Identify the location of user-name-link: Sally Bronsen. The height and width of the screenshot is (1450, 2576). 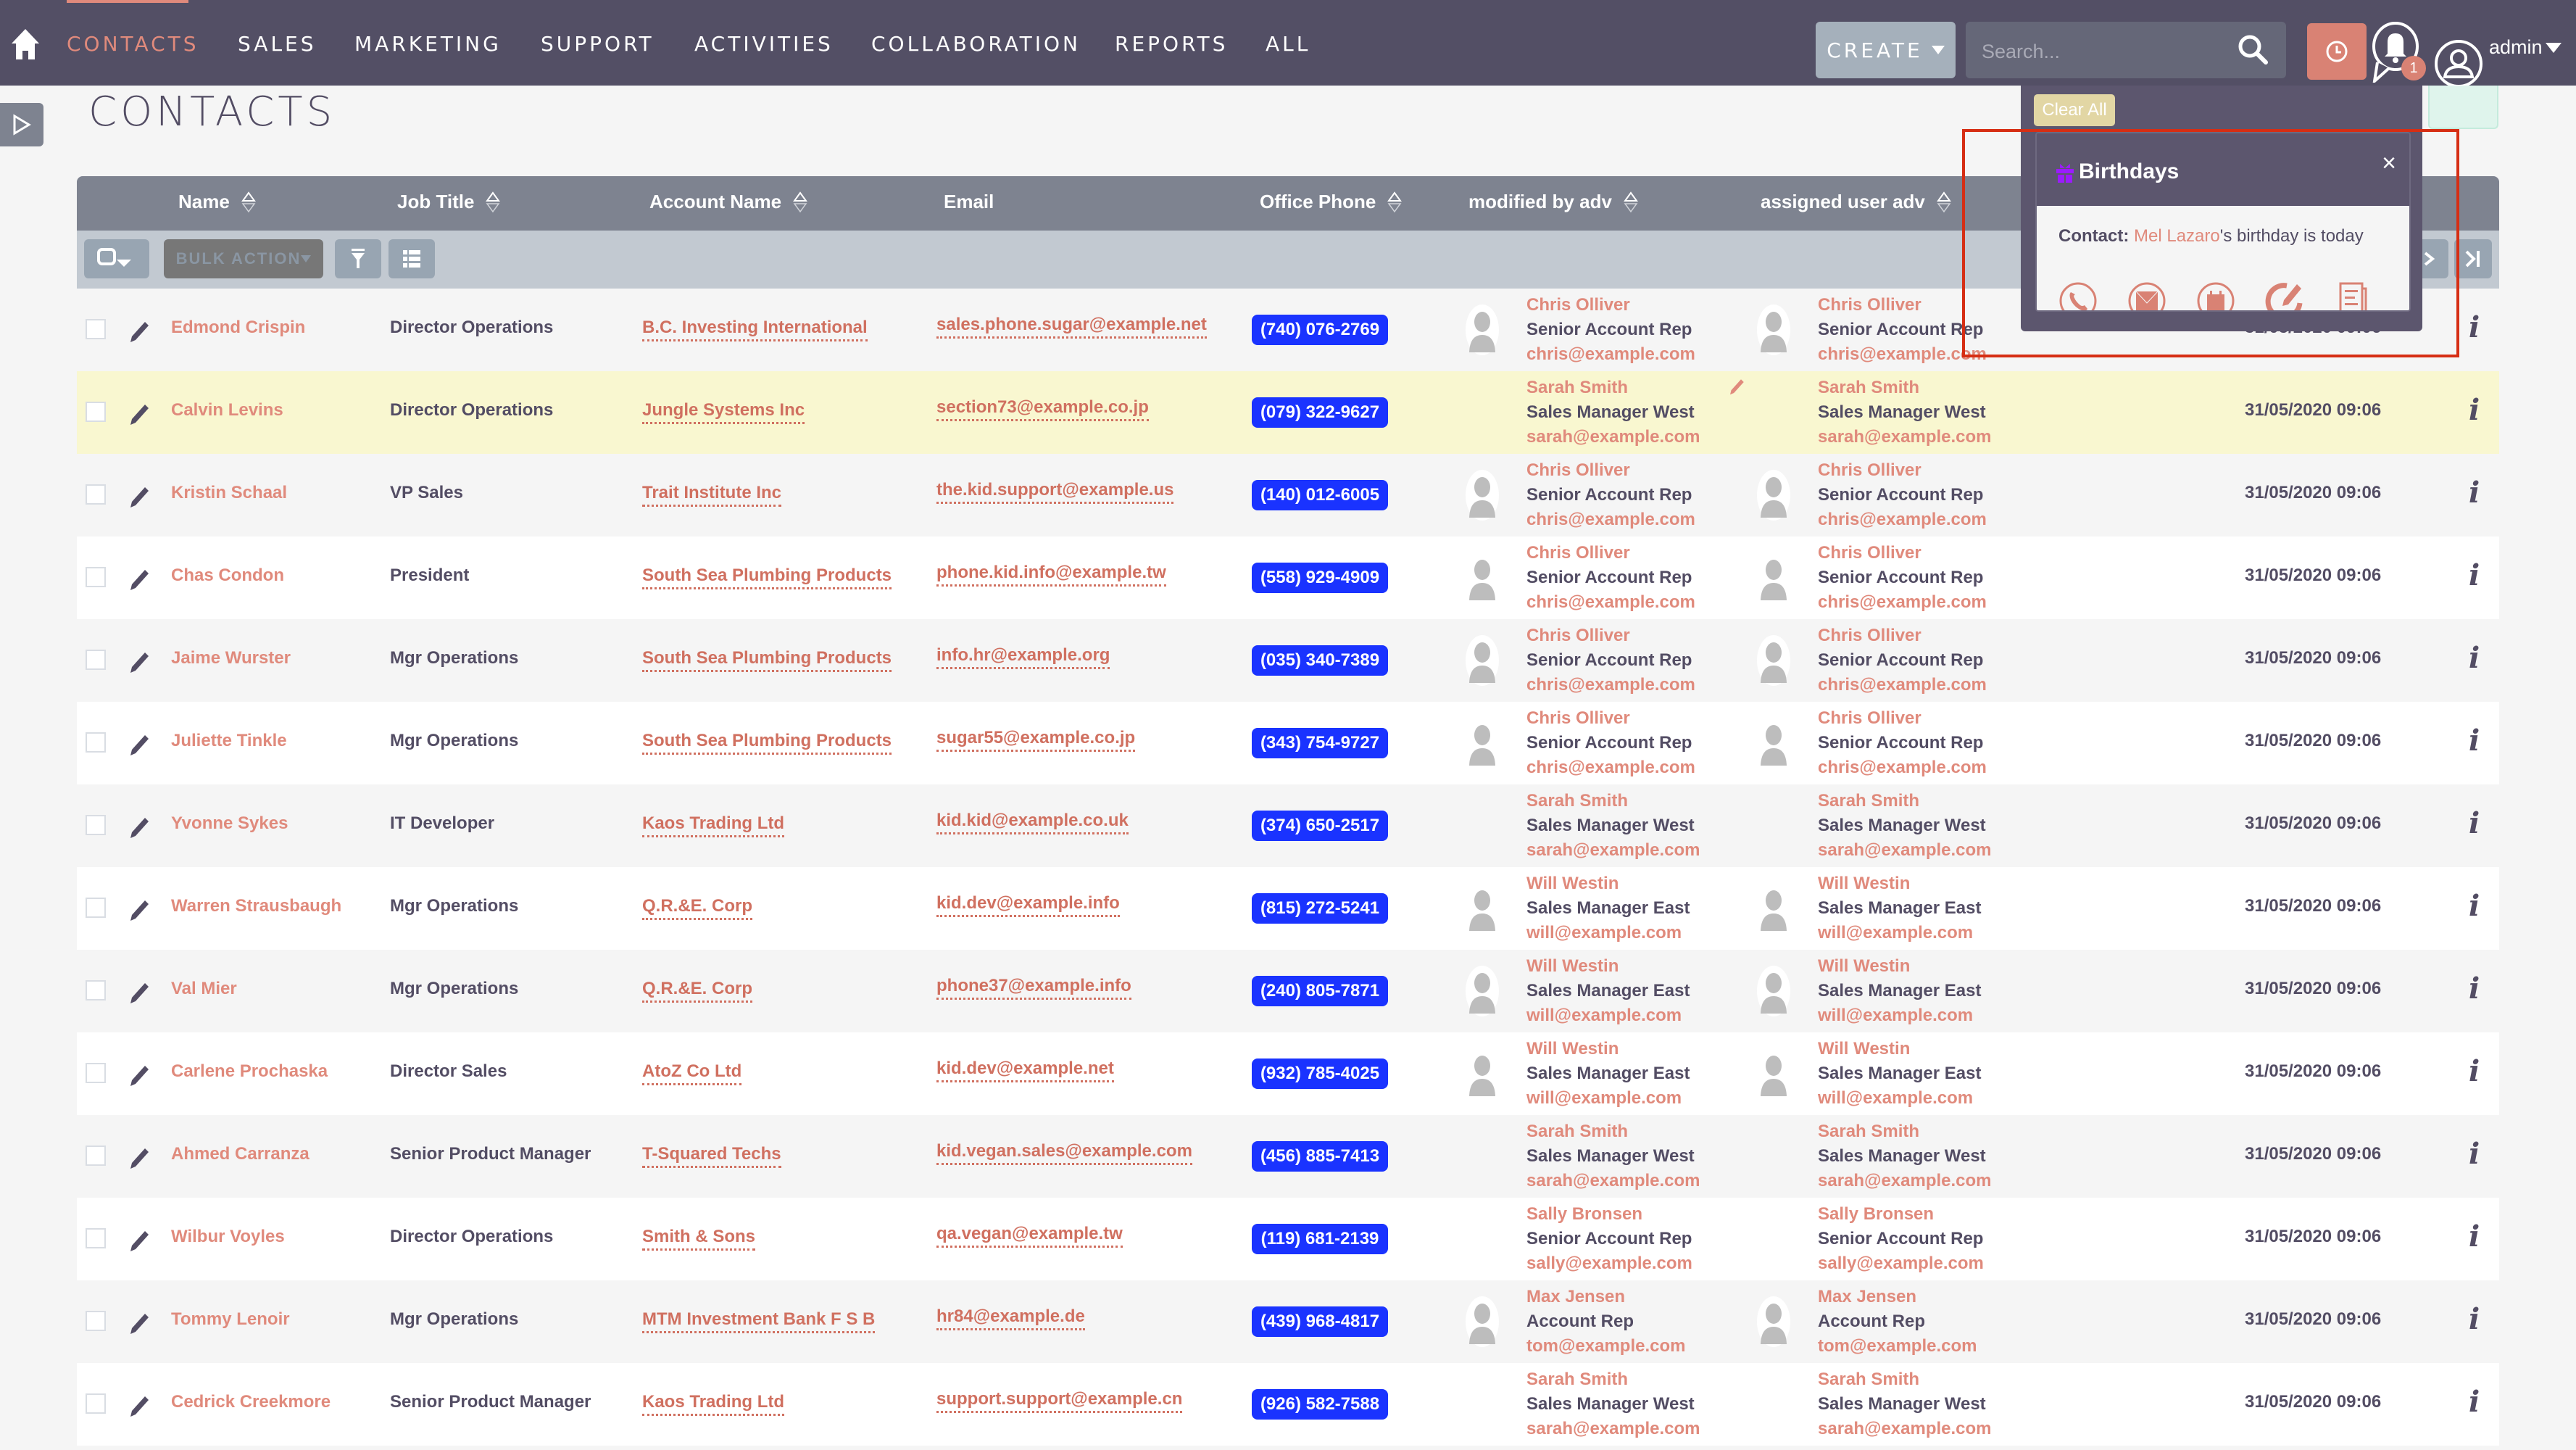
(1901, 1214).